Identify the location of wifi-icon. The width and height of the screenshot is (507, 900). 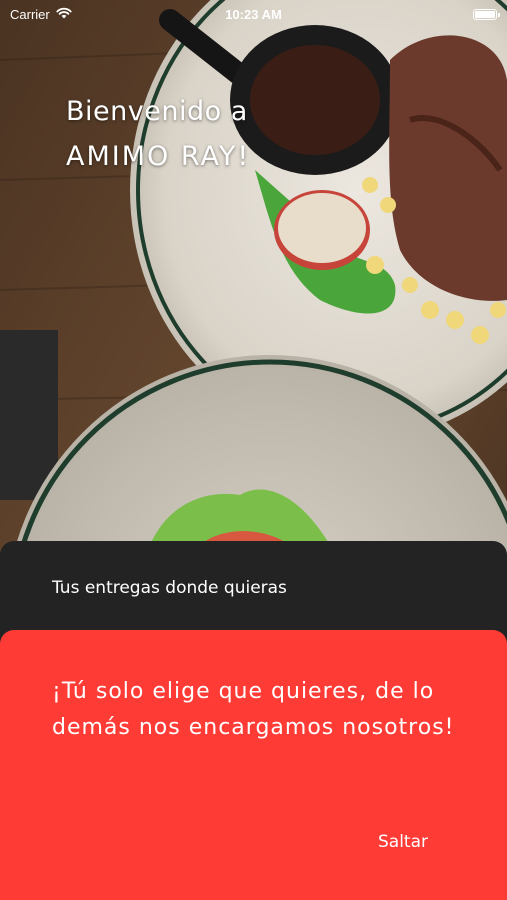
(64, 14).